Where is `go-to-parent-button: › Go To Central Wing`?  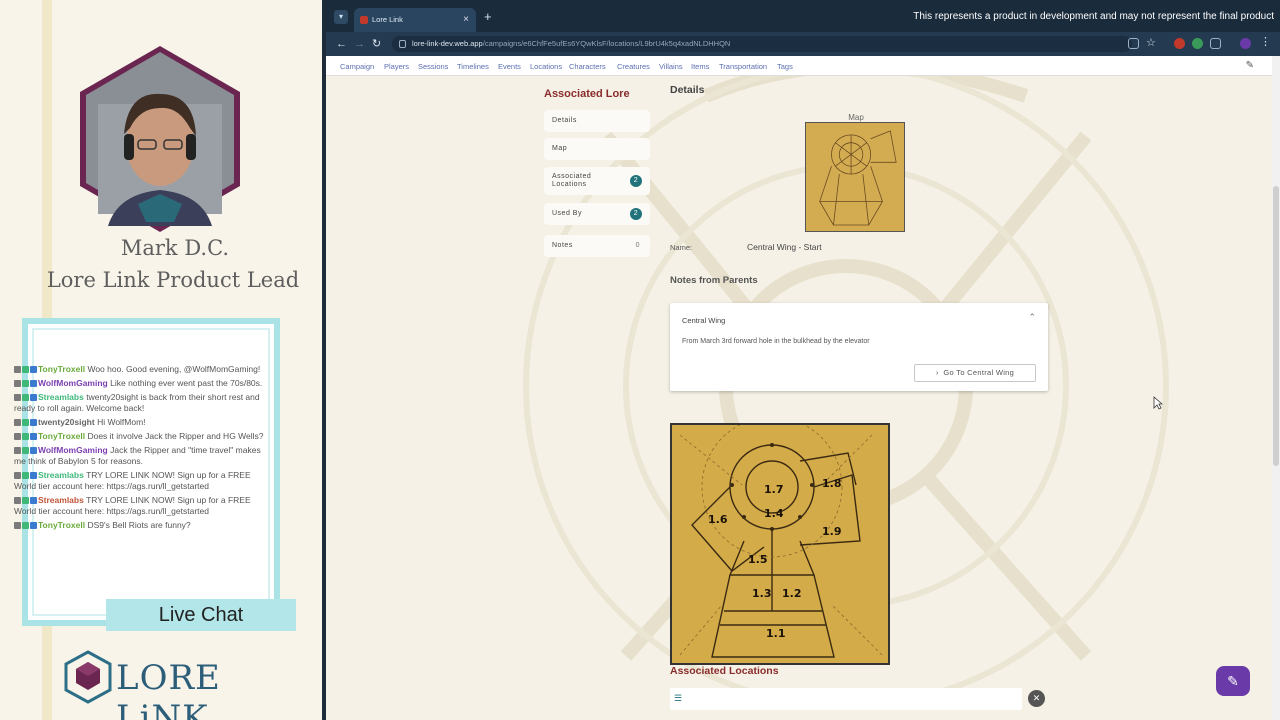
go-to-parent-button: › Go To Central Wing is located at coordinates (975, 373).